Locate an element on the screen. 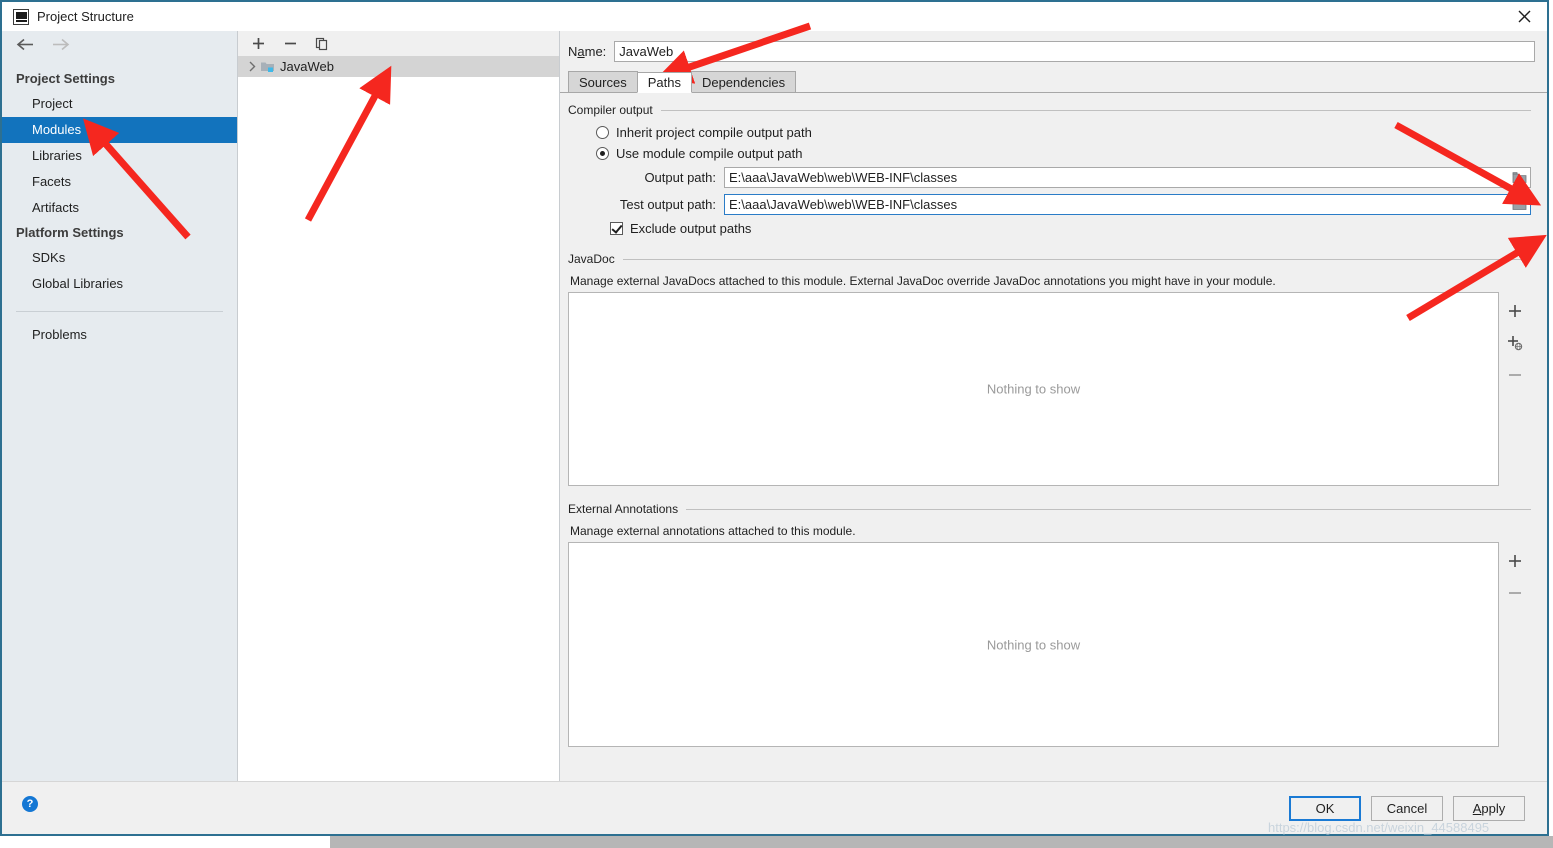 This screenshot has width=1553, height=848. cancel-button: Cancel is located at coordinates (1407, 808).